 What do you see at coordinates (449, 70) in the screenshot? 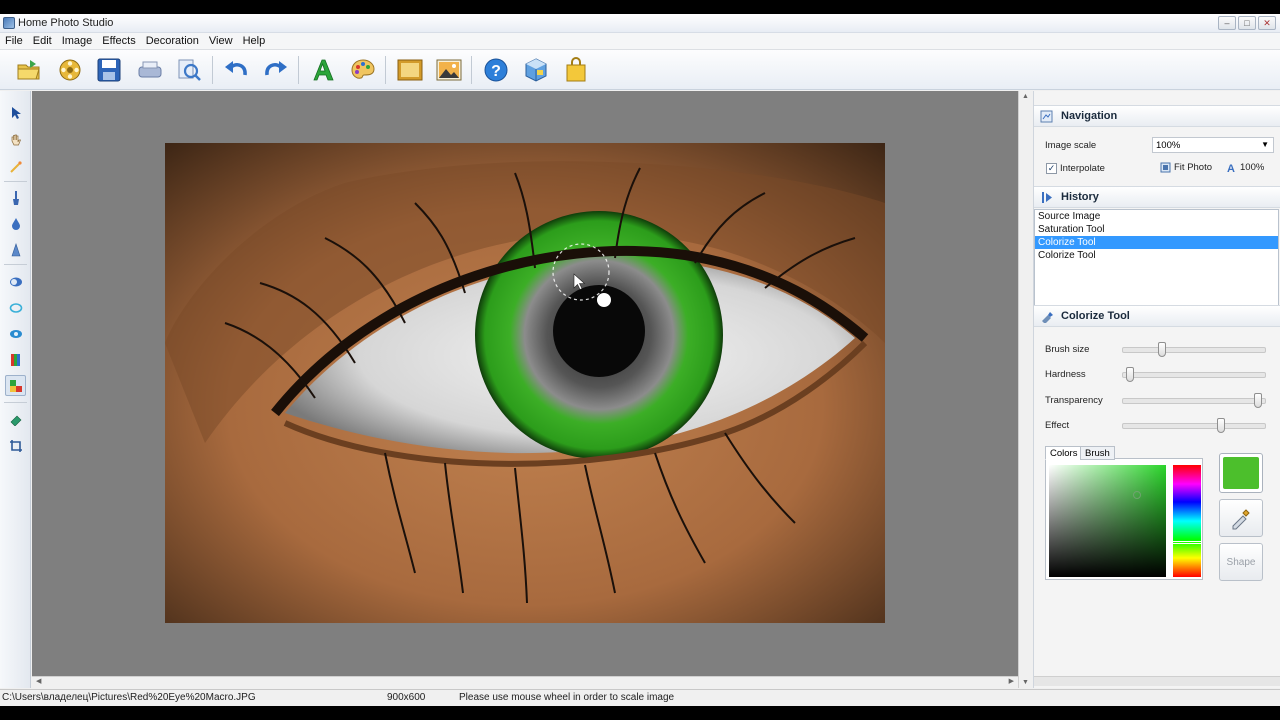
I see `photo-landscape-icon` at bounding box center [449, 70].